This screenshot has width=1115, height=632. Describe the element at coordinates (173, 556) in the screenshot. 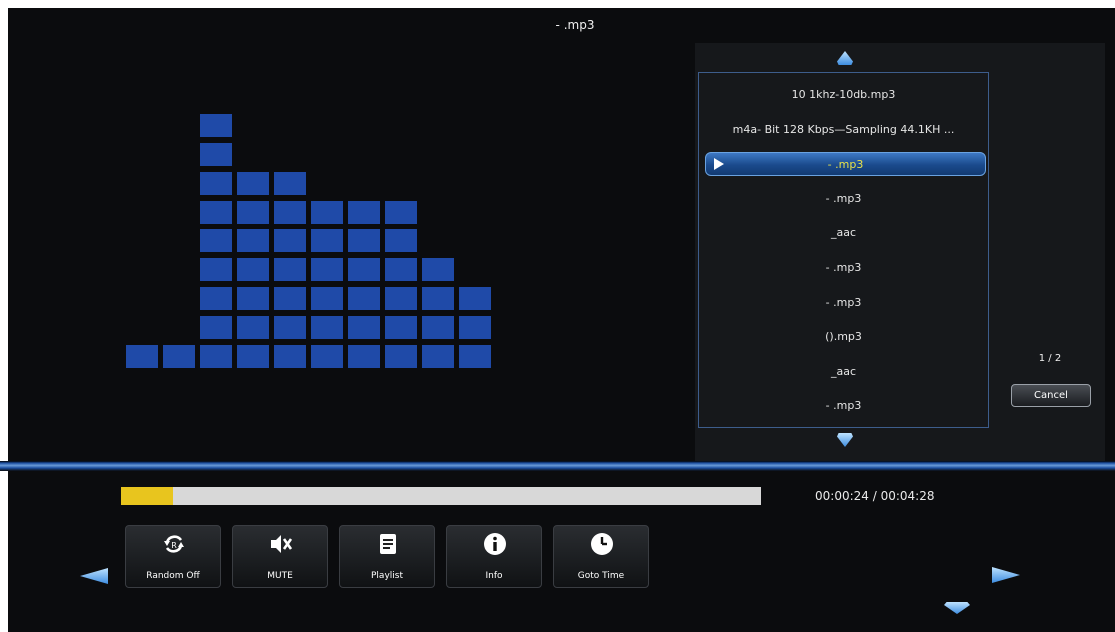

I see `random-button: R Random Off` at that location.